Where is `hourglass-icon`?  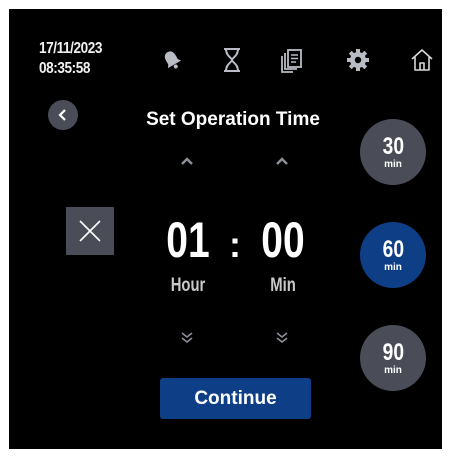 hourglass-icon is located at coordinates (232, 60).